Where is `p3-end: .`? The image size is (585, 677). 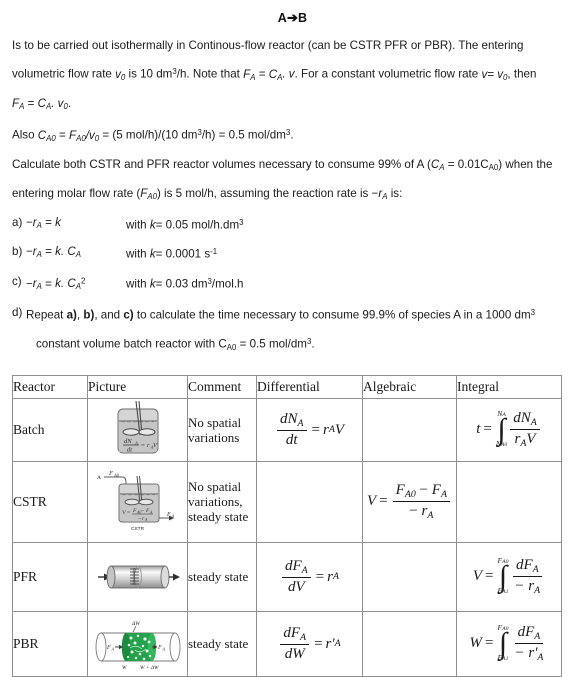 p3-end: . is located at coordinates (292, 135).